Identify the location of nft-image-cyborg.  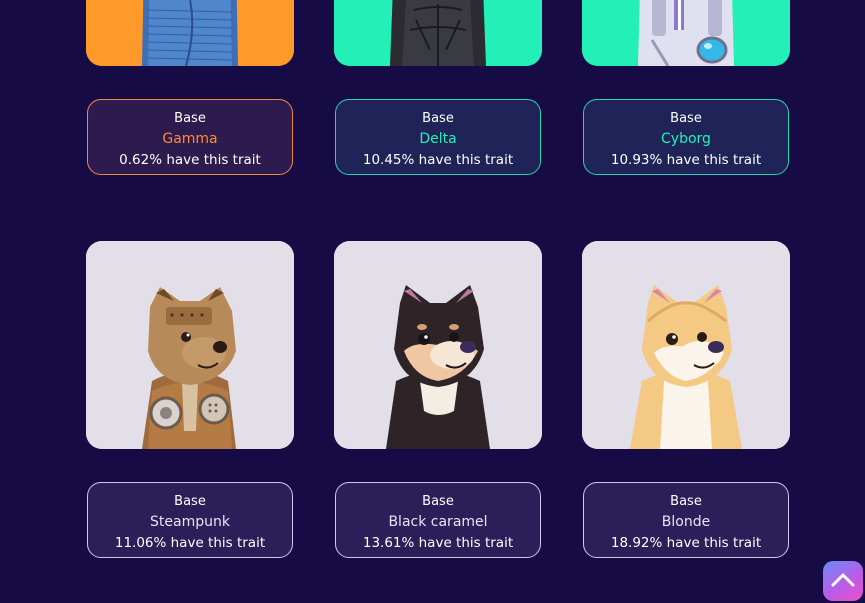
(686, 33).